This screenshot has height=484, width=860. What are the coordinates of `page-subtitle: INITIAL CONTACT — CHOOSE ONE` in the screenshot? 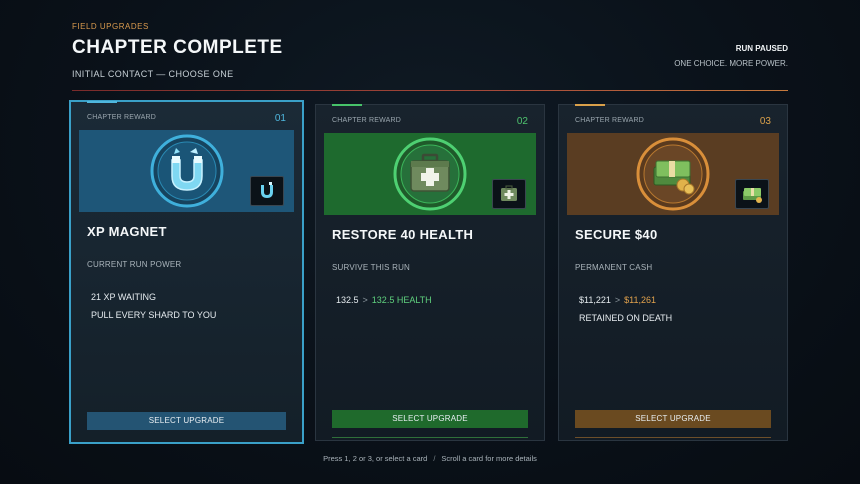 It's located at (153, 74).